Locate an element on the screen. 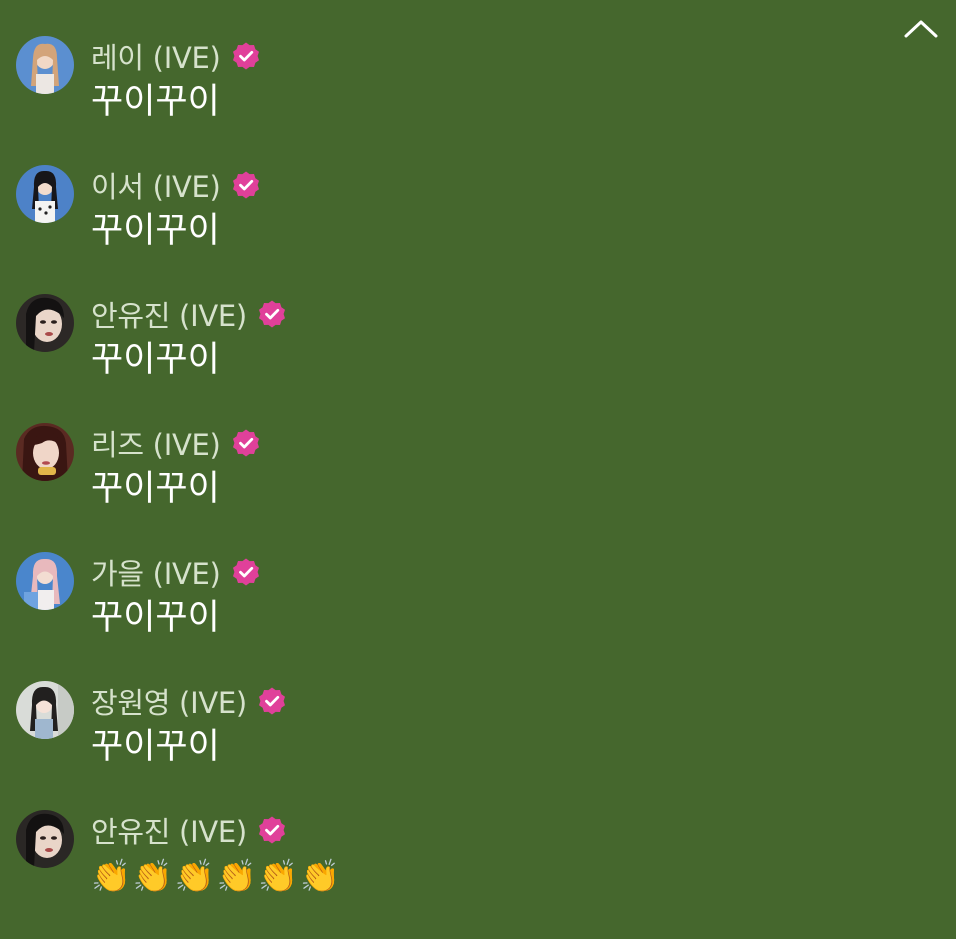 This screenshot has height=939, width=956. message-text: 👏👏👏👏👏👏 is located at coordinates (217, 876).